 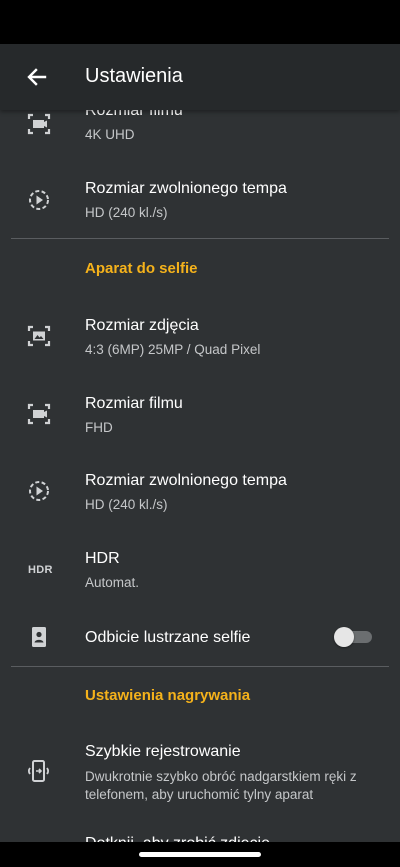 What do you see at coordinates (112, 582) in the screenshot?
I see `setting-value: Automat.` at bounding box center [112, 582].